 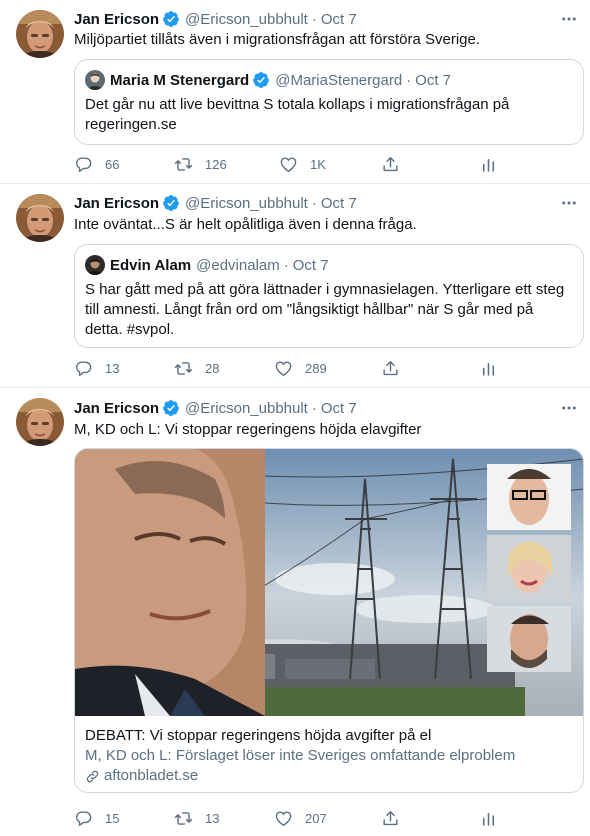 What do you see at coordinates (330, 776) in the screenshot?
I see `link-card-domain: aftonbladet.se` at bounding box center [330, 776].